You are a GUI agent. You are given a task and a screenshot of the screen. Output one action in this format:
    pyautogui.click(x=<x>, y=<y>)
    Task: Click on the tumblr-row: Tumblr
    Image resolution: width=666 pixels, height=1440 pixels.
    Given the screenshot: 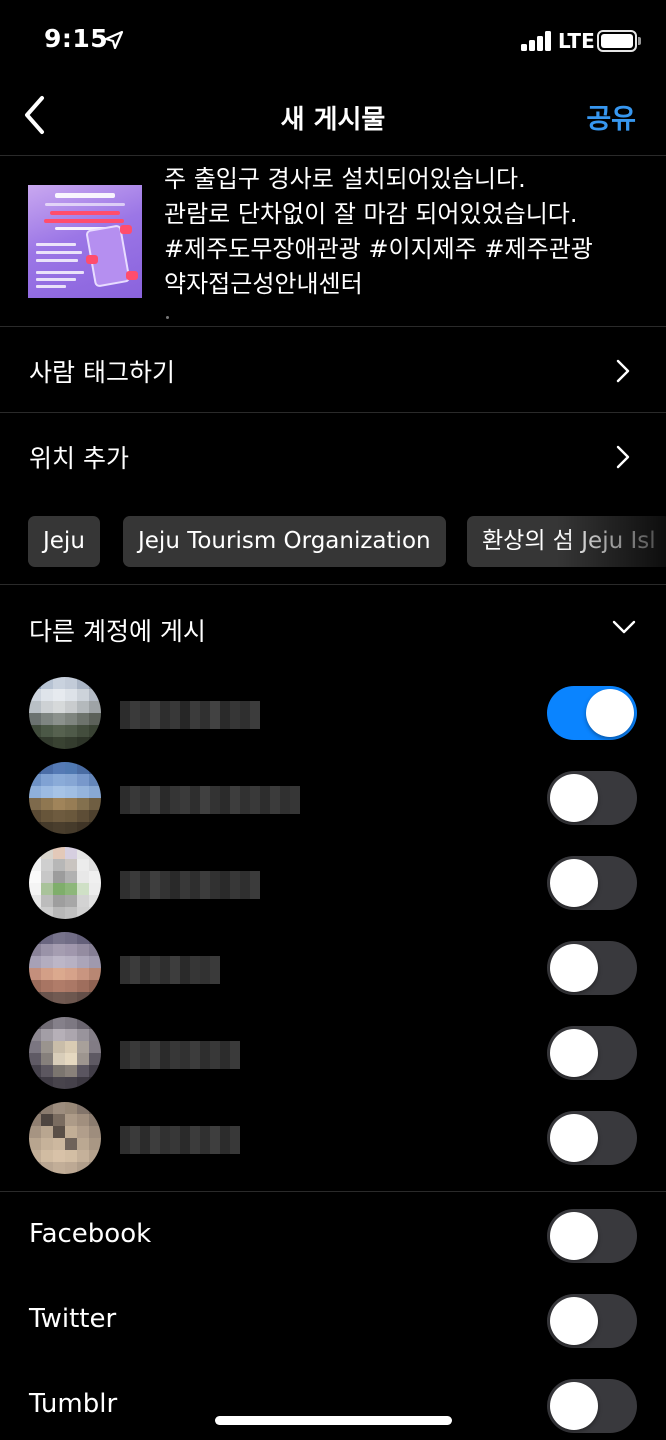 What is the action you would take?
    pyautogui.click(x=333, y=1401)
    